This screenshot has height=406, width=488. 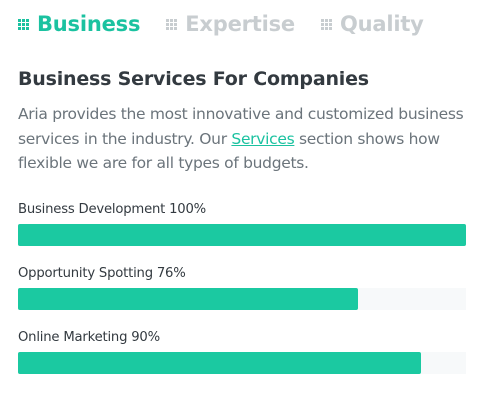 What do you see at coordinates (240, 24) in the screenshot?
I see `tab-expertise-label: Expertise` at bounding box center [240, 24].